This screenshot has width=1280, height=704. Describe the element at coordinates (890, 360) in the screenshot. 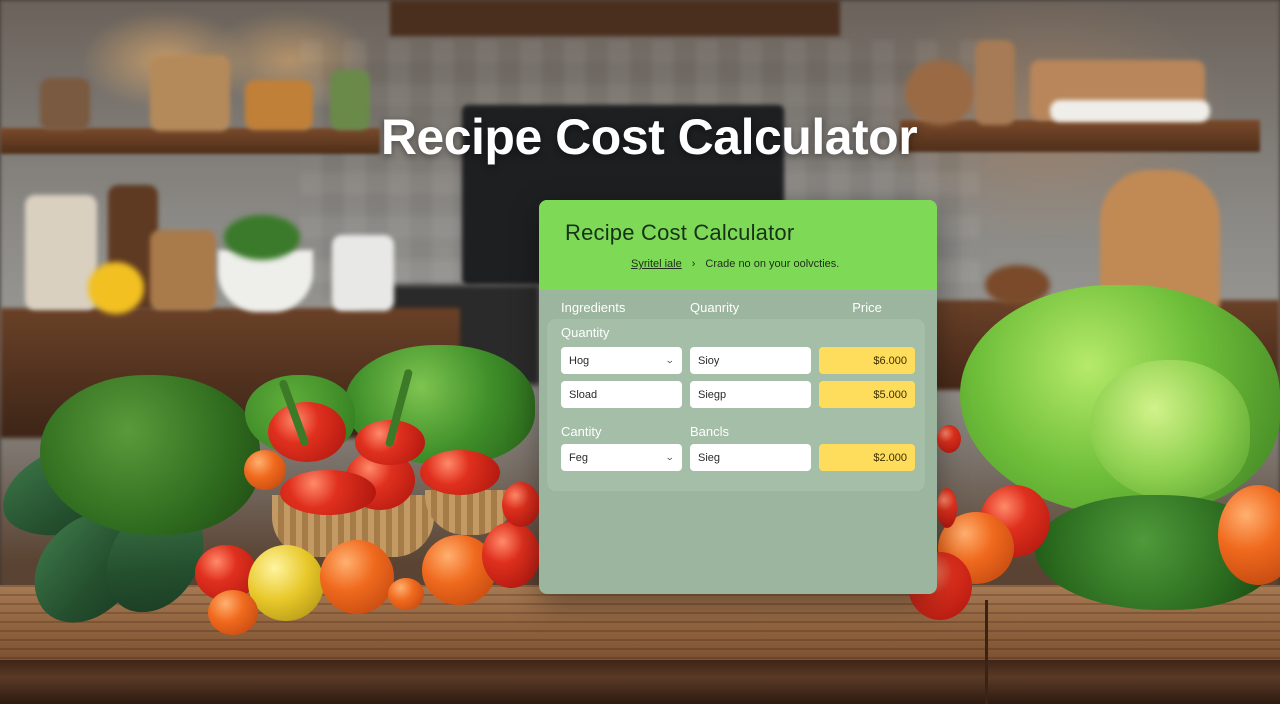

I see `price-value: $6.000` at that location.